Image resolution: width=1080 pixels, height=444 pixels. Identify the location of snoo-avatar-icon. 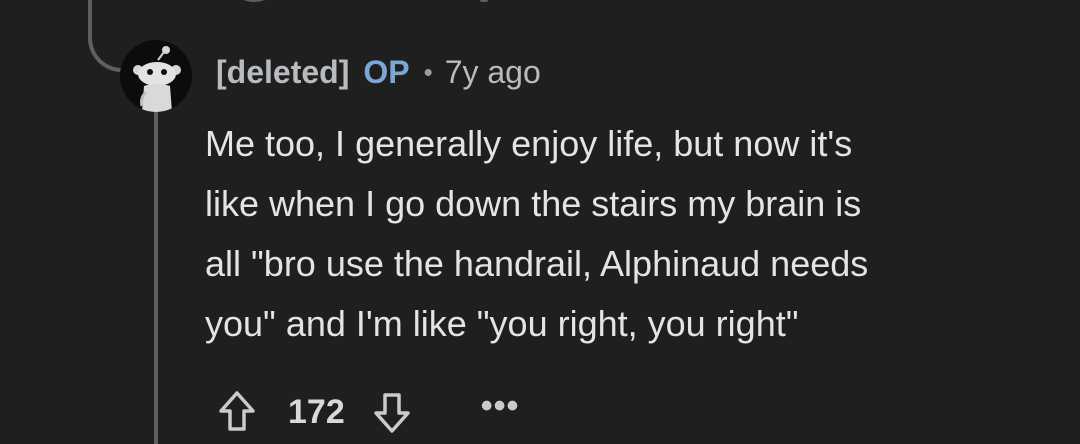
(156, 76).